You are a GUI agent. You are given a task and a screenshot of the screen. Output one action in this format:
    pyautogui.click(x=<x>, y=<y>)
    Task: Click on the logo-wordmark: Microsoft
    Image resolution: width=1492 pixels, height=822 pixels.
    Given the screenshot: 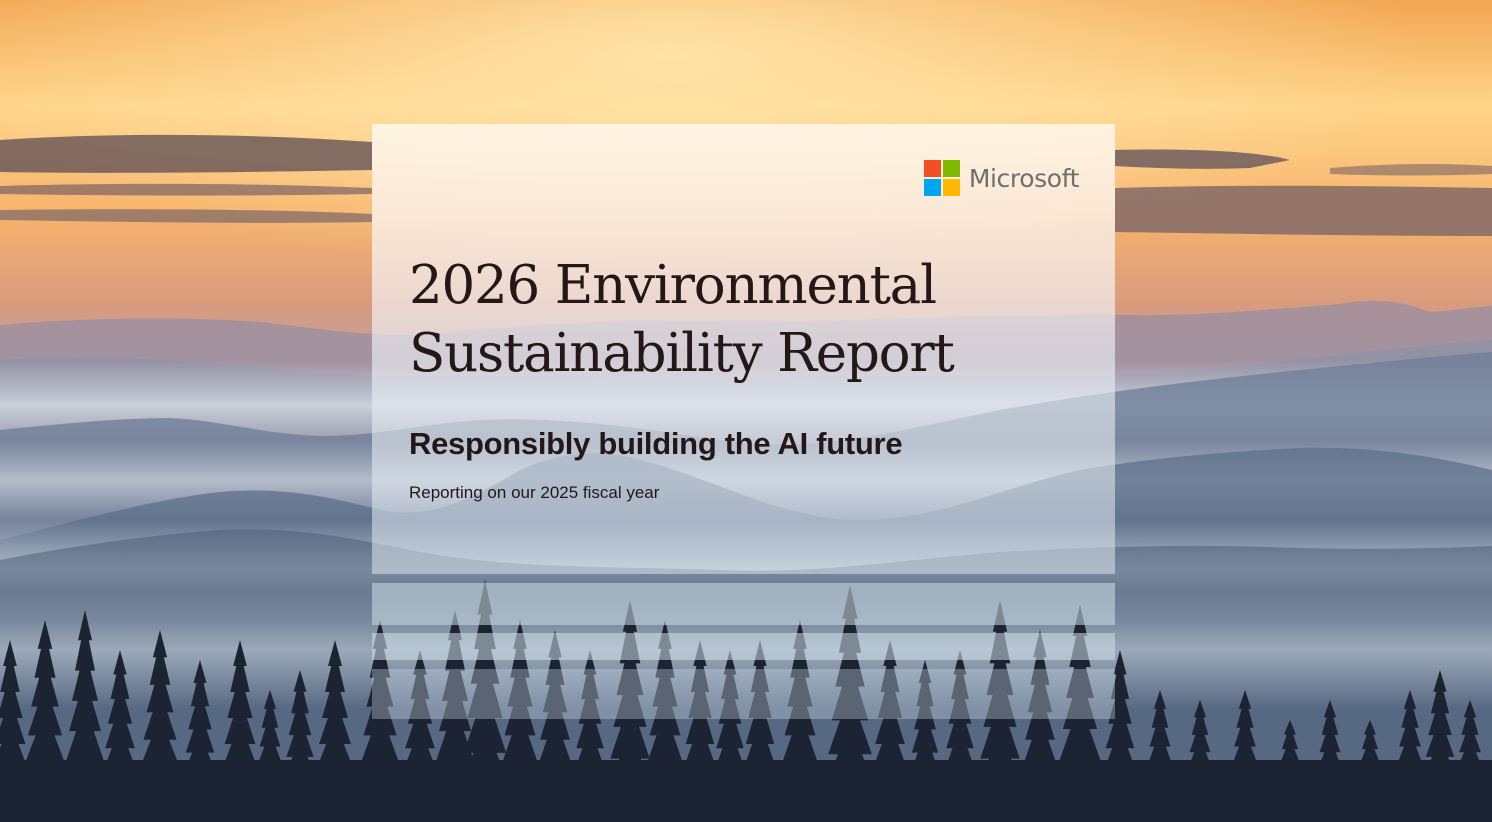 What is the action you would take?
    pyautogui.click(x=1024, y=178)
    